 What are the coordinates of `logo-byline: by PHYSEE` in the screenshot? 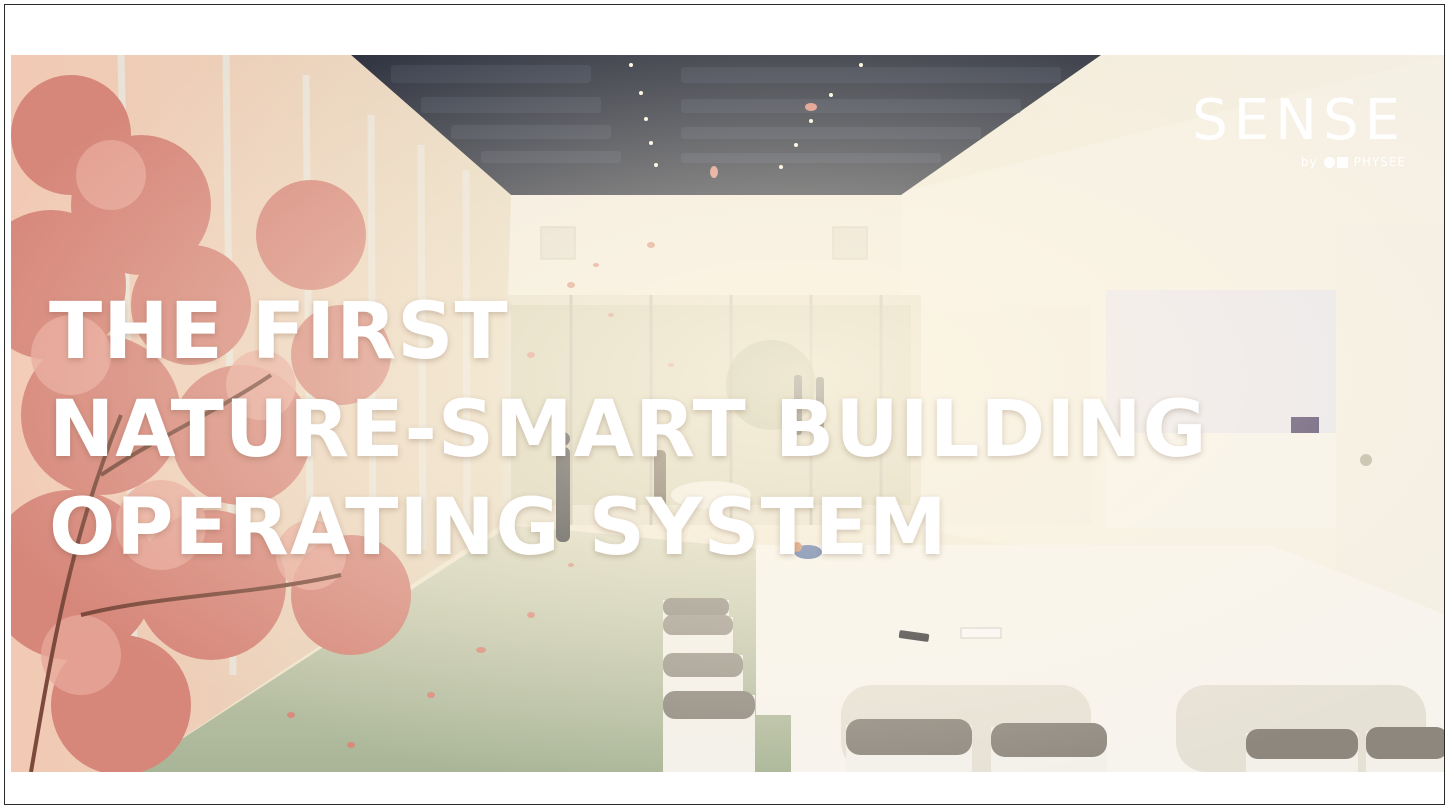 It's located at (1299, 162).